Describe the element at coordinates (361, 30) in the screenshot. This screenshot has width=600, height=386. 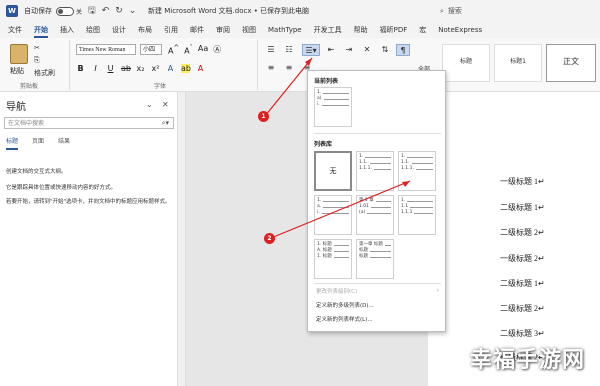
I see `tab-help: 帮助` at that location.